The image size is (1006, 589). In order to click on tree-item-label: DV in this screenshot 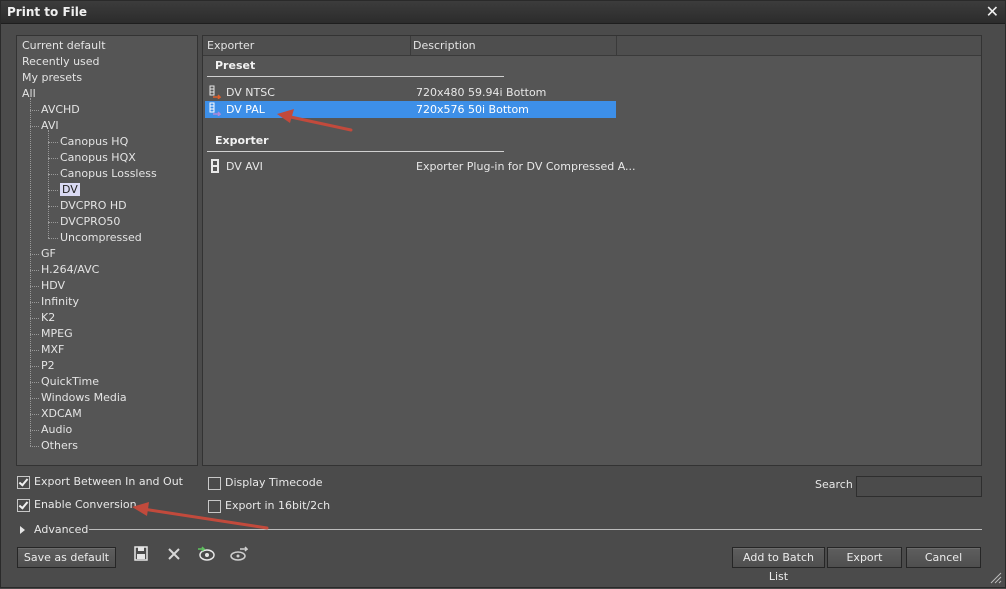, I will do `click(70, 189)`.